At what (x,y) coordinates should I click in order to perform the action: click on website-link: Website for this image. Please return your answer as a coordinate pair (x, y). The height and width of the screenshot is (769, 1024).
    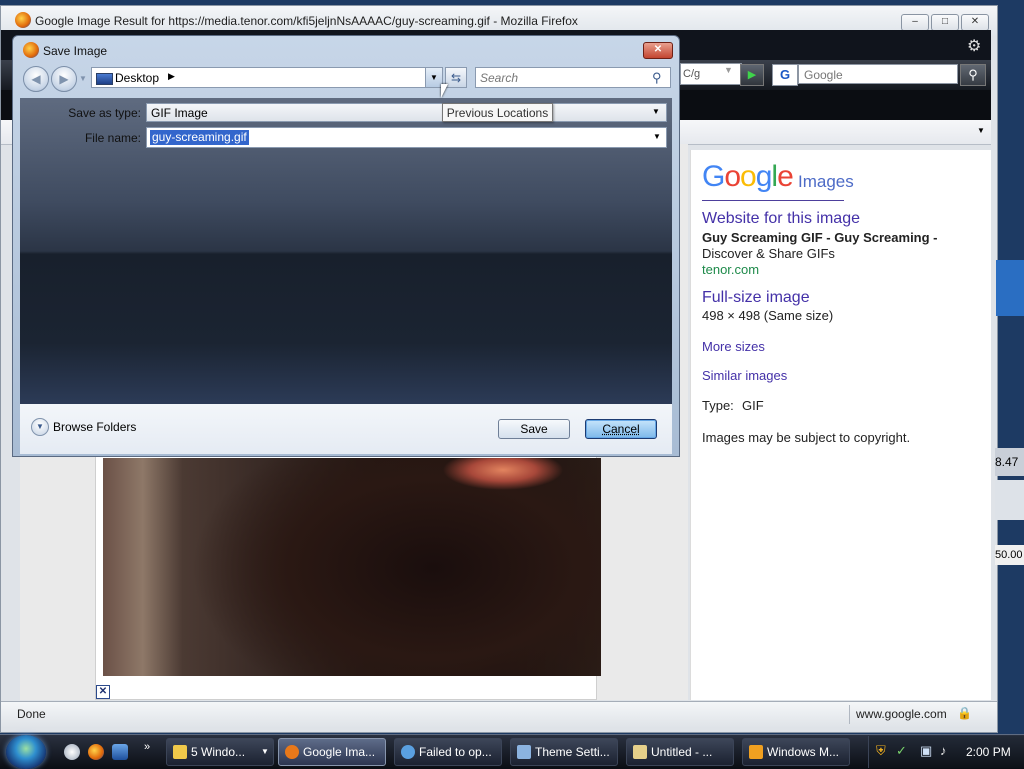
    Looking at the image, I should click on (781, 219).